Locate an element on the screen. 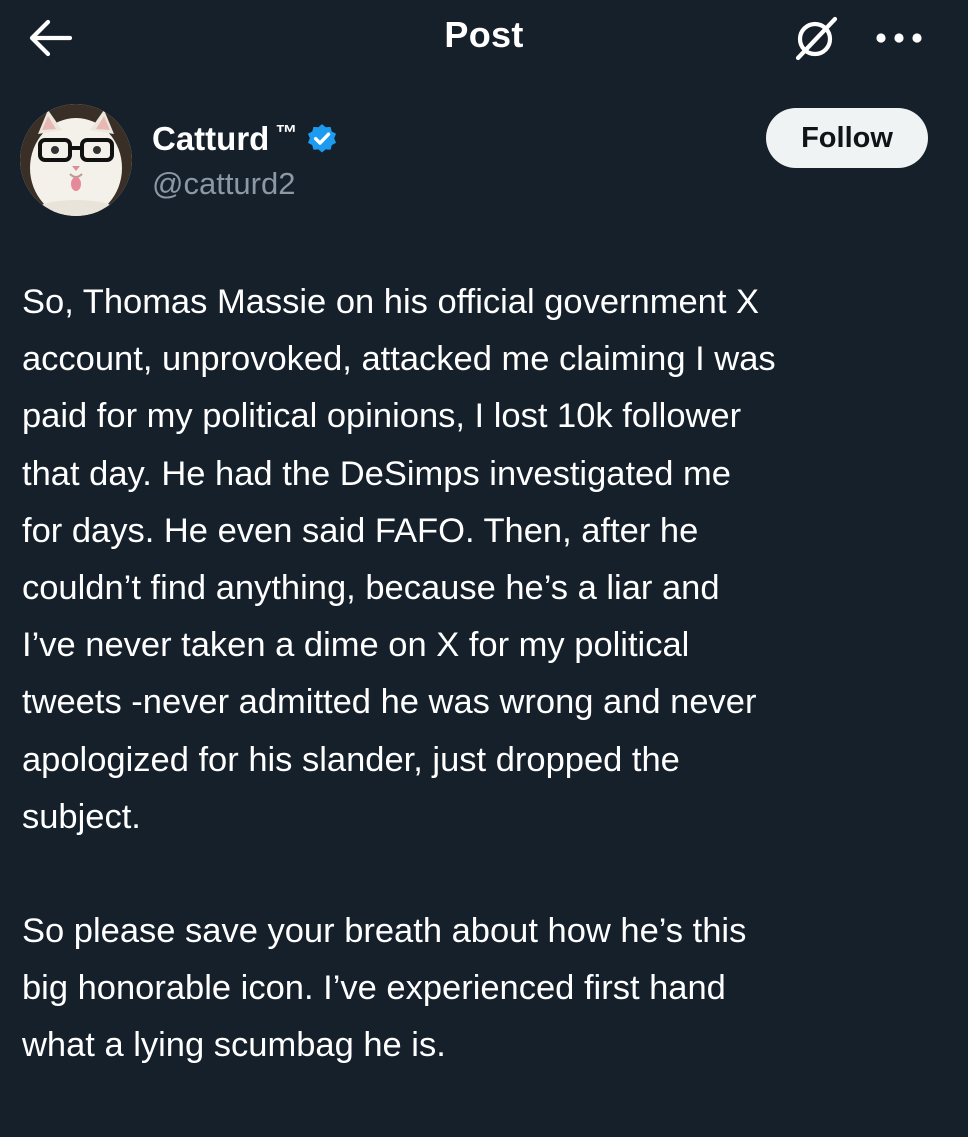 Image resolution: width=968 pixels, height=1137 pixels. author-handle: @catturd2 is located at coordinates (223, 184).